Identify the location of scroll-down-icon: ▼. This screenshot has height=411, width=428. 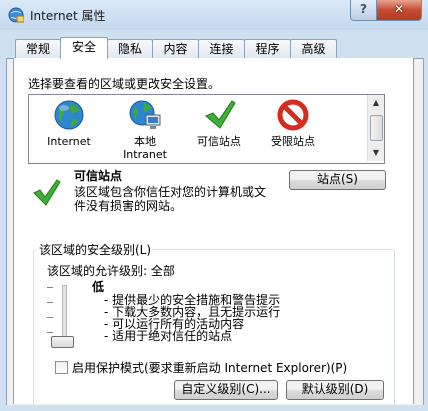
(376, 153).